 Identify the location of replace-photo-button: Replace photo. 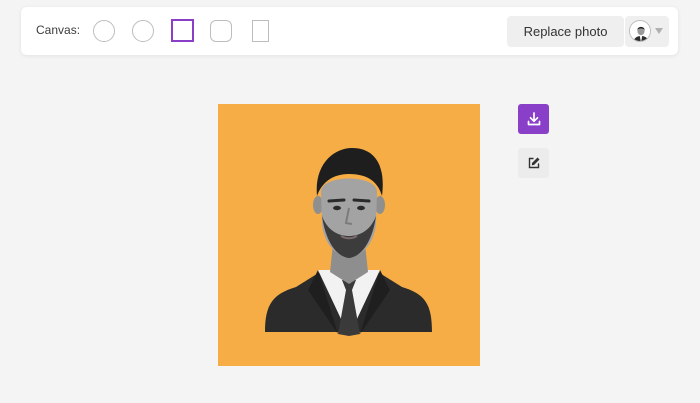
(565, 31).